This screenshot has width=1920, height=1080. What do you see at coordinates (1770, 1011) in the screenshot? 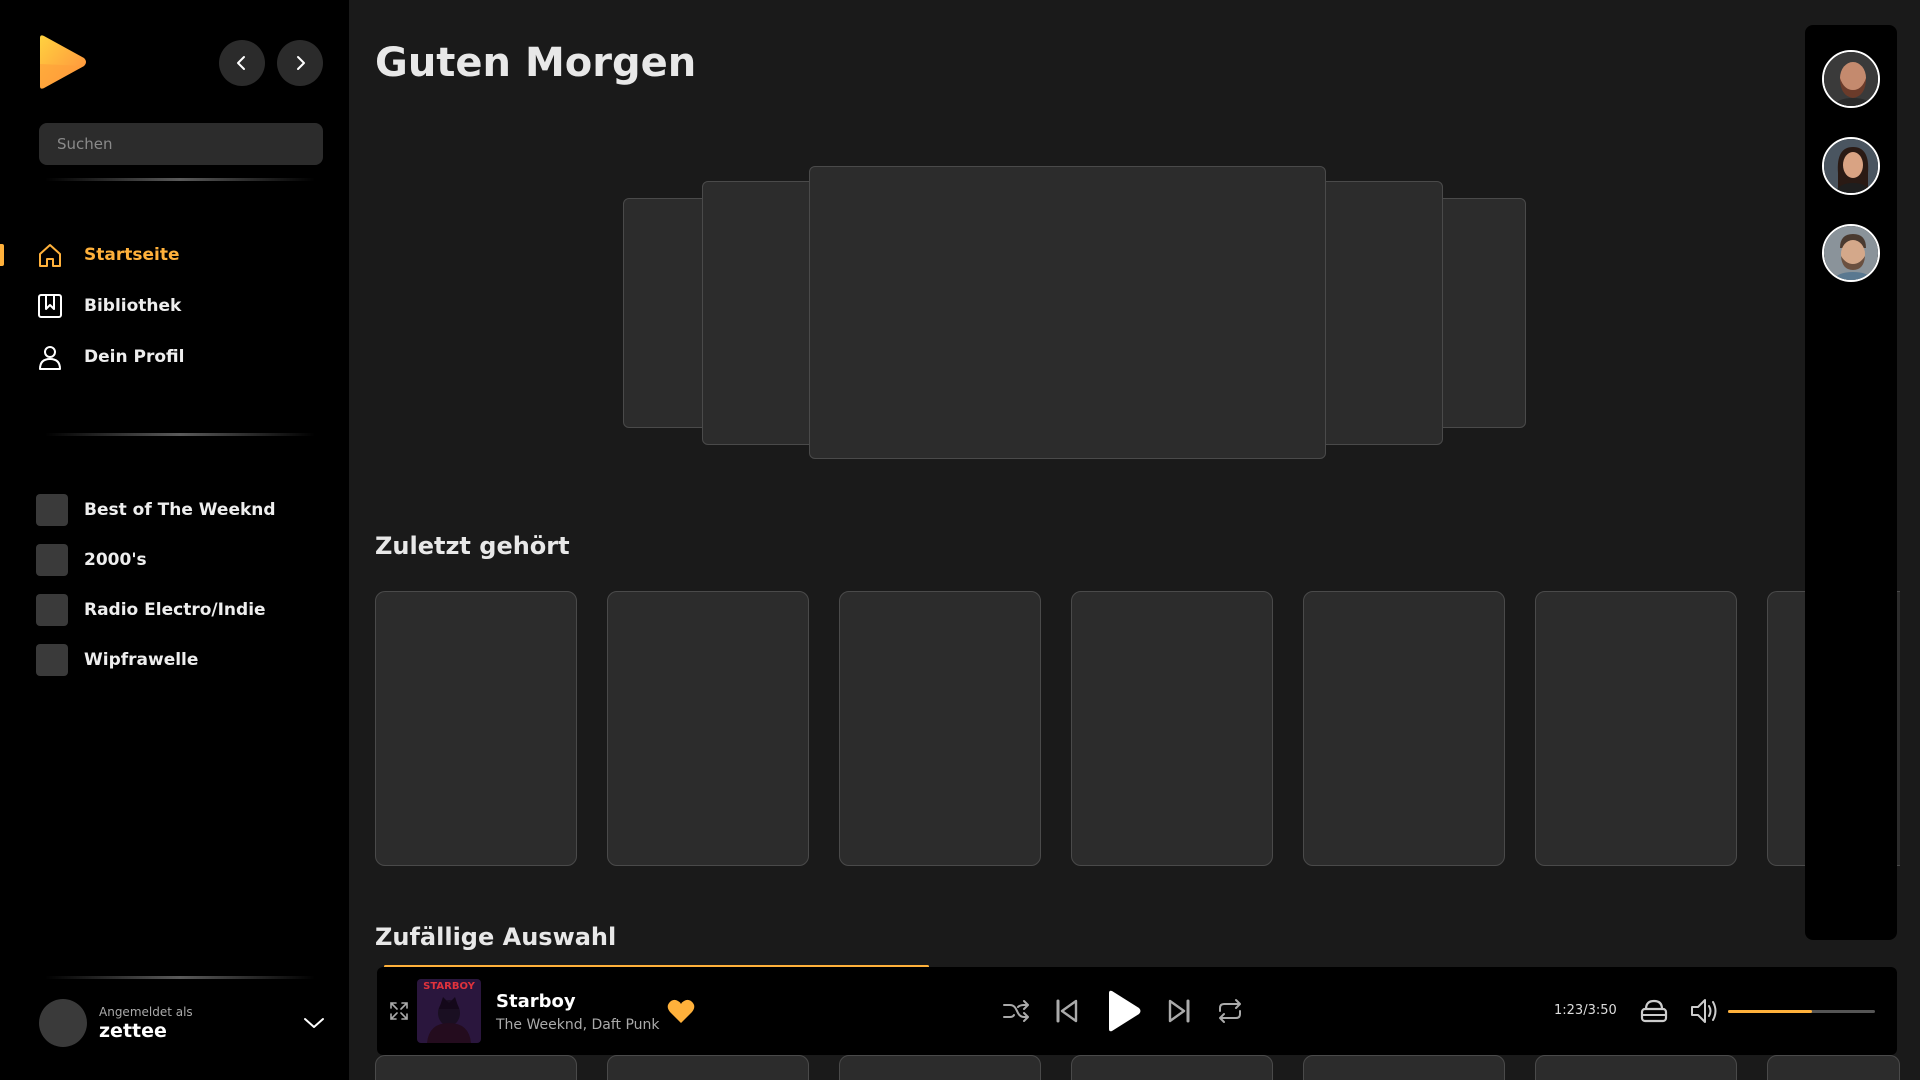
I see `volume-slider-fill` at bounding box center [1770, 1011].